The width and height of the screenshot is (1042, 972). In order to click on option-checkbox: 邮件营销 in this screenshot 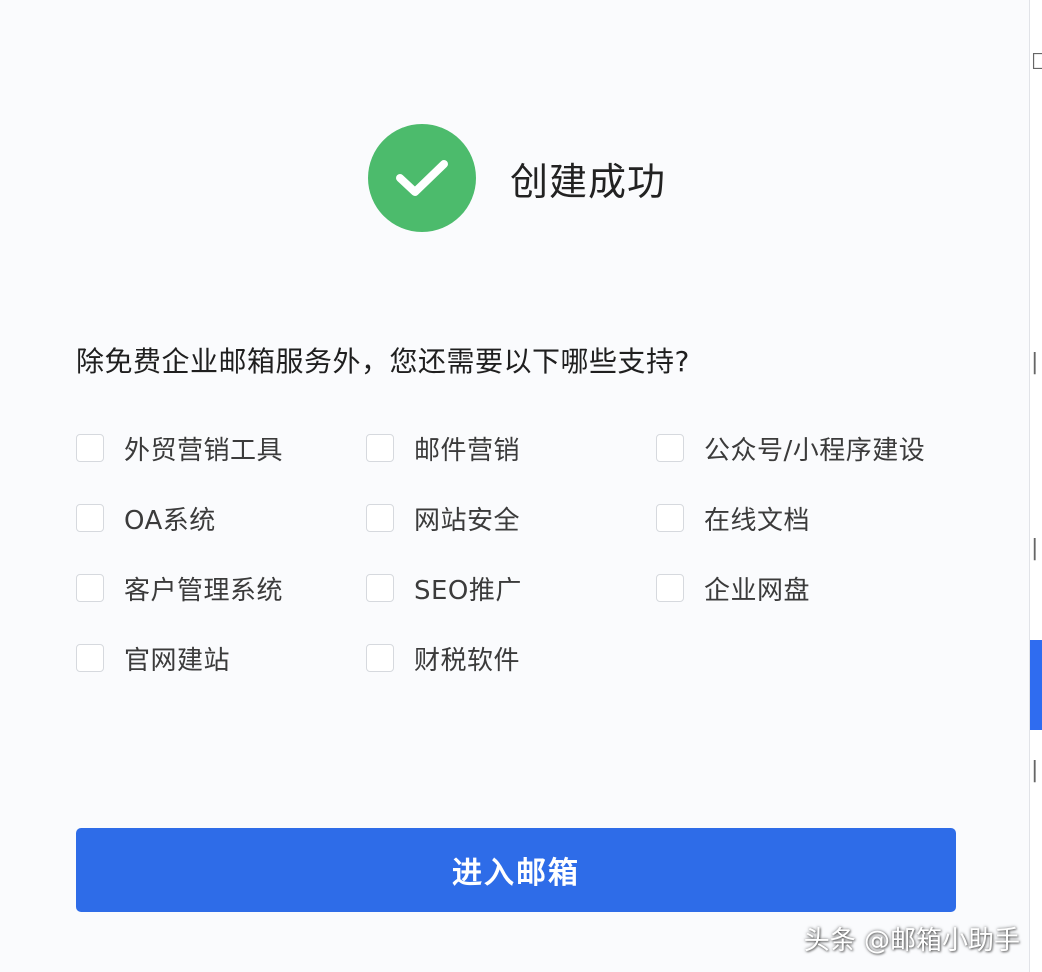, I will do `click(443, 448)`.